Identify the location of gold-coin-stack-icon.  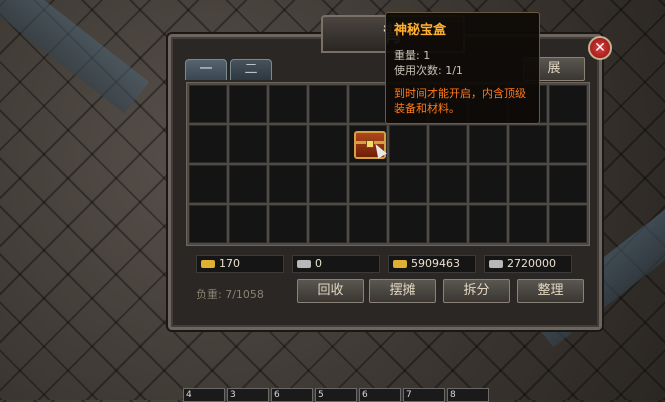
(400, 264).